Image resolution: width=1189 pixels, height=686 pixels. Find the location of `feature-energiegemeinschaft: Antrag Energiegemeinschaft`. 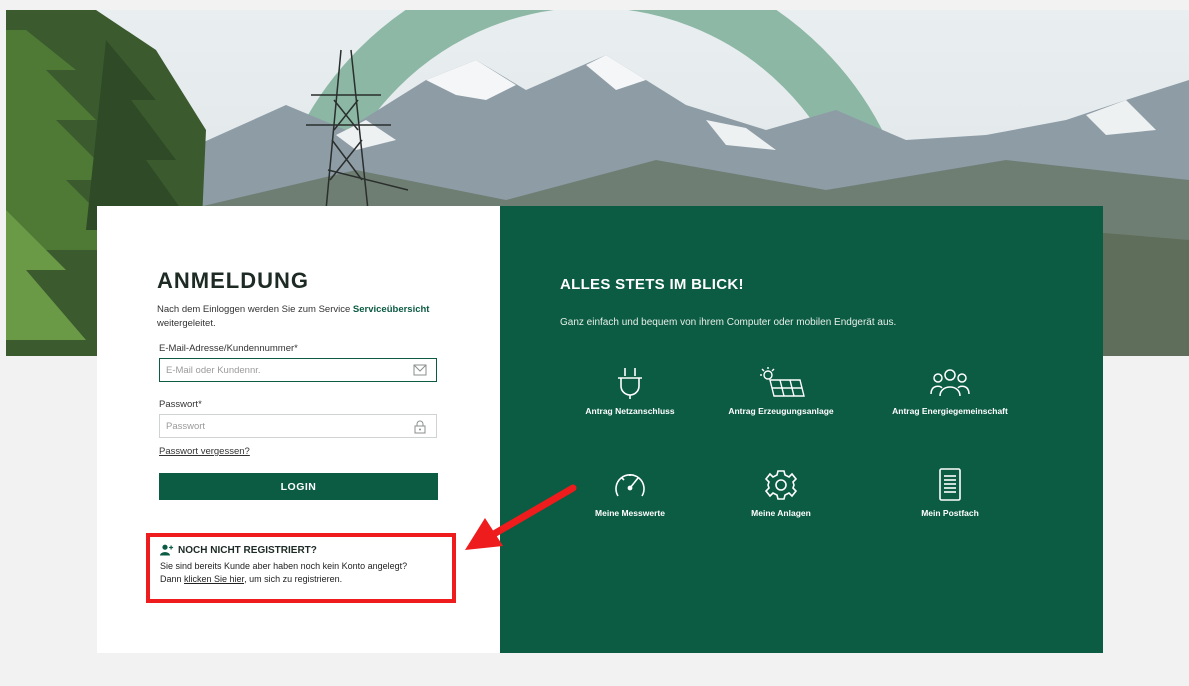

feature-energiegemeinschaft: Antrag Energiegemeinschaft is located at coordinates (950, 391).